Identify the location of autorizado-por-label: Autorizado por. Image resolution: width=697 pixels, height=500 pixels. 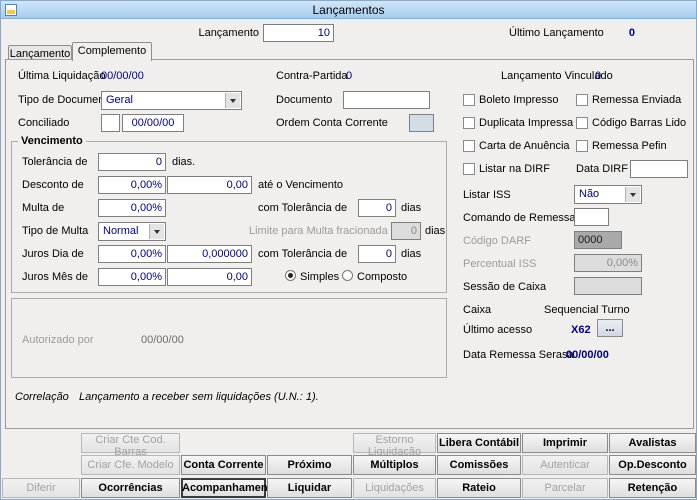
(58, 340).